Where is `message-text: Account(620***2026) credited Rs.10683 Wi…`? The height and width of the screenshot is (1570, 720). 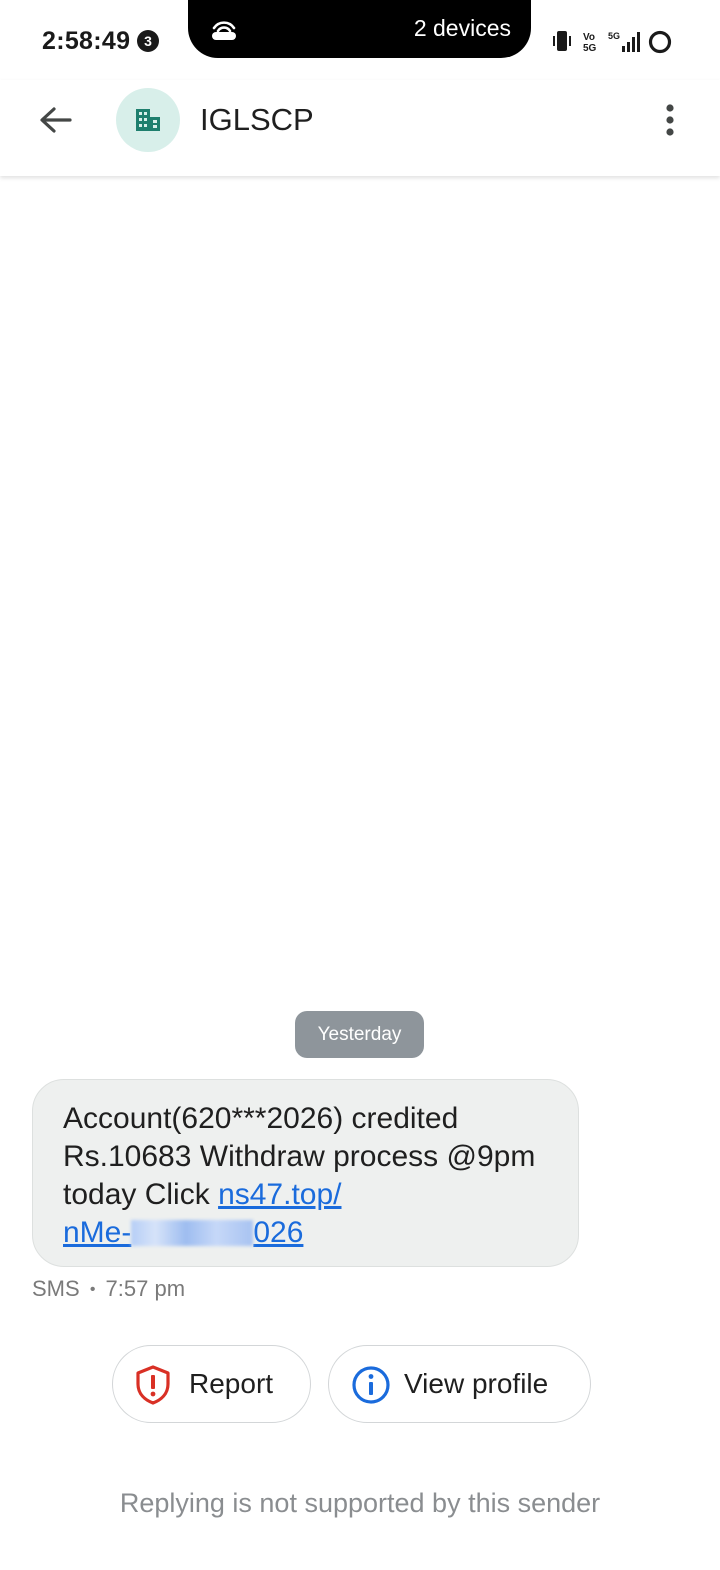
message-text: Account(620***2026) credited Rs.10683 Wi… is located at coordinates (305, 1176).